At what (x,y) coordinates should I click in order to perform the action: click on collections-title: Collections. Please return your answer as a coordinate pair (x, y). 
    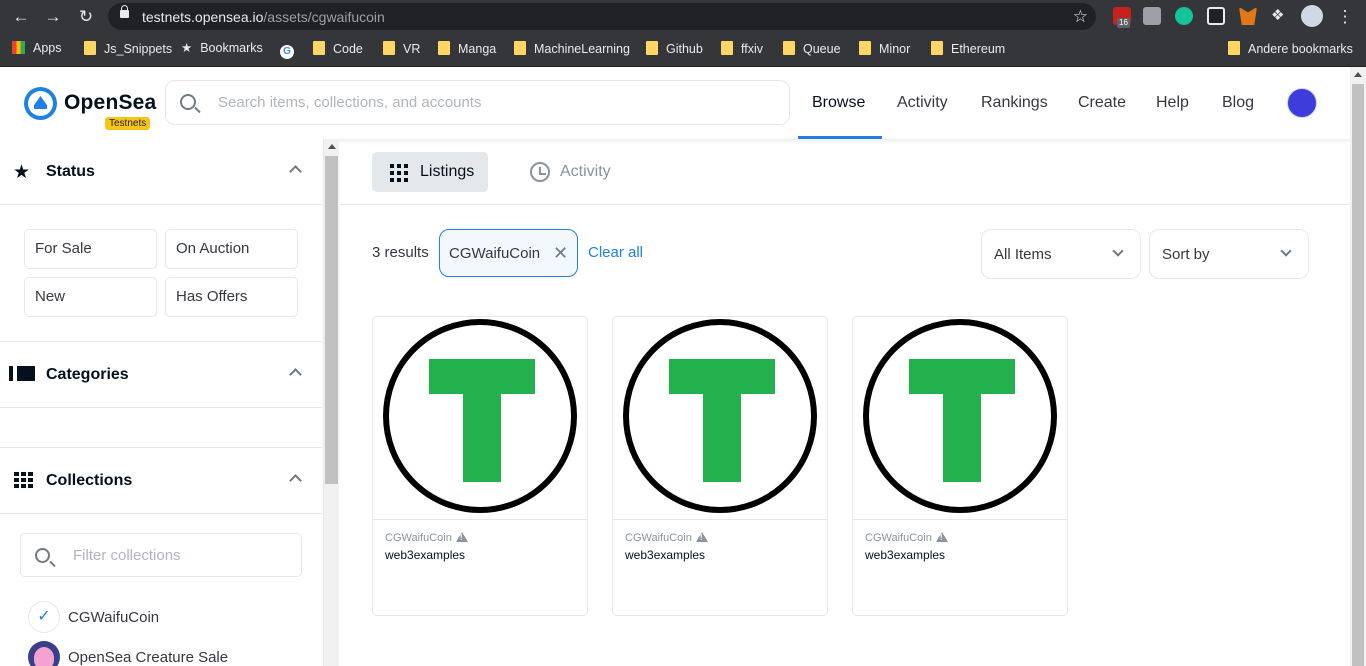
    Looking at the image, I should click on (89, 480).